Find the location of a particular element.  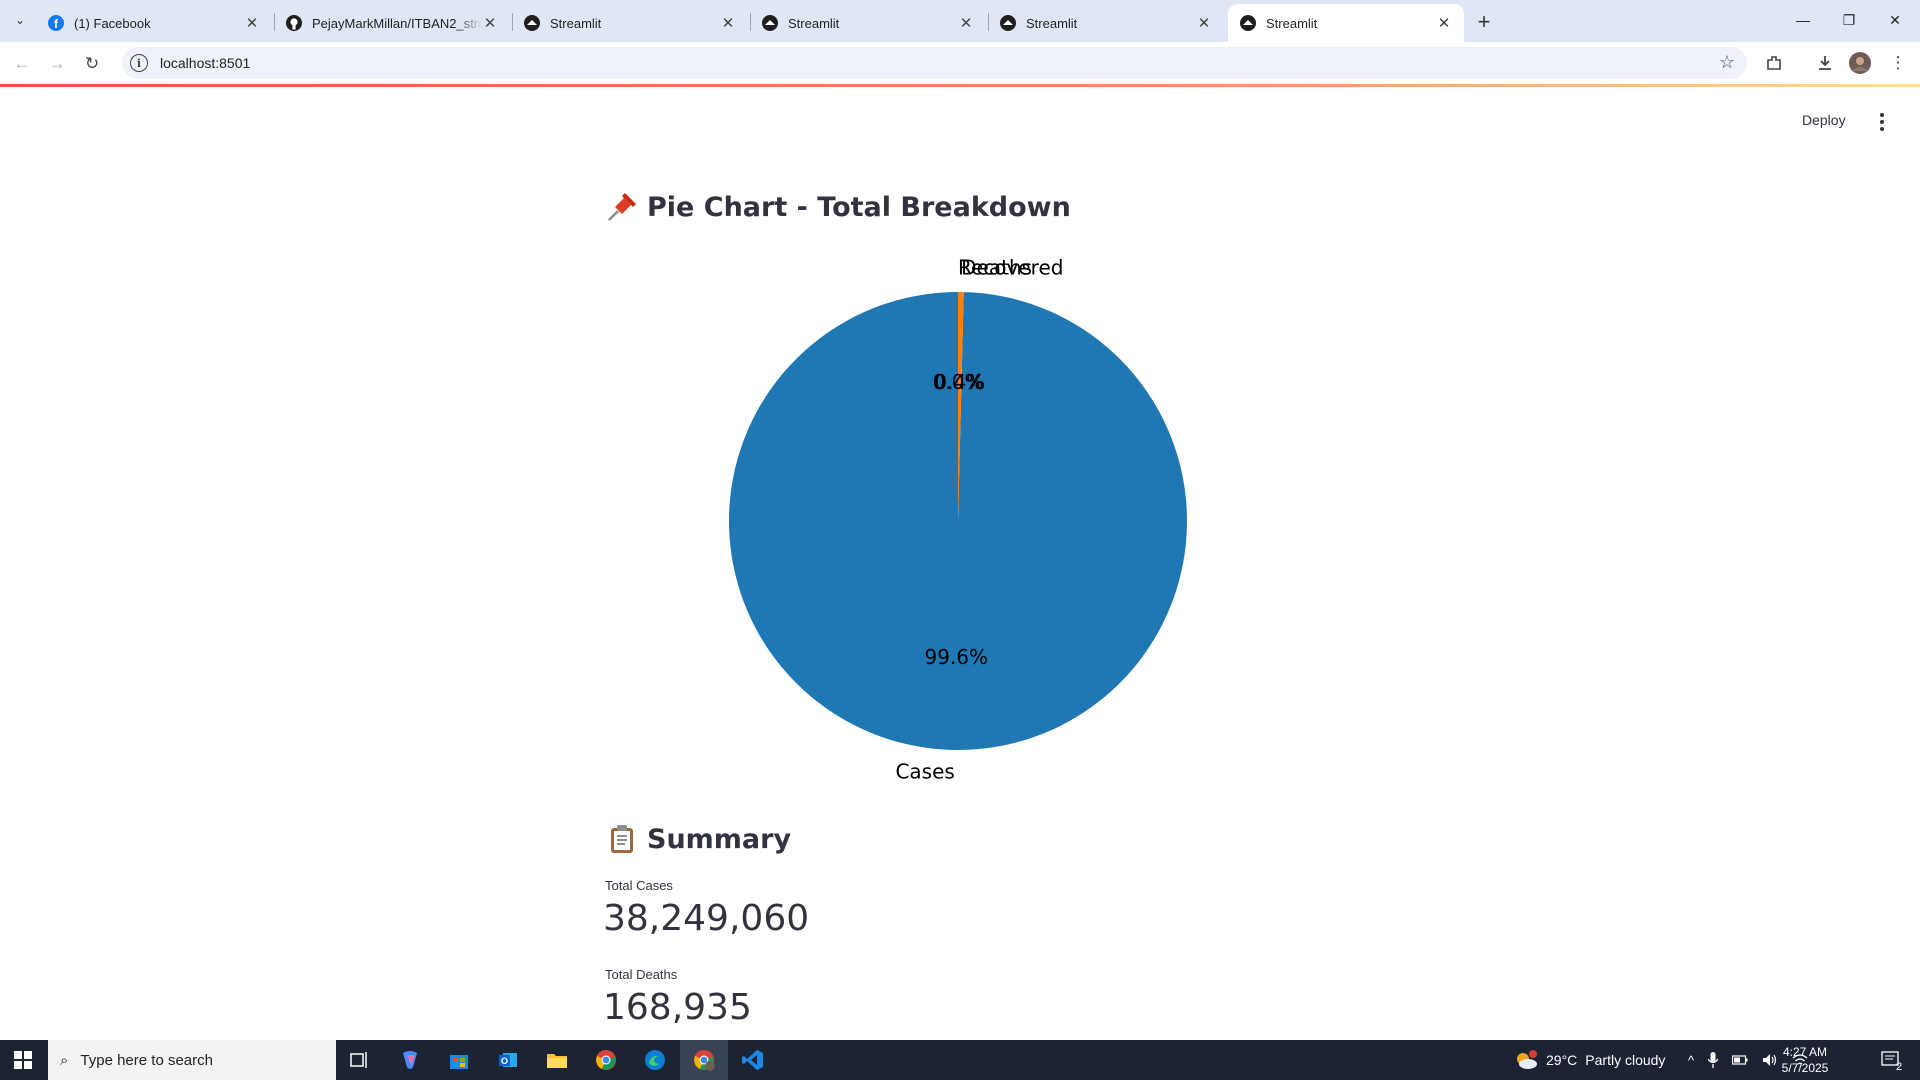

chrome-icon is located at coordinates (606, 1060).